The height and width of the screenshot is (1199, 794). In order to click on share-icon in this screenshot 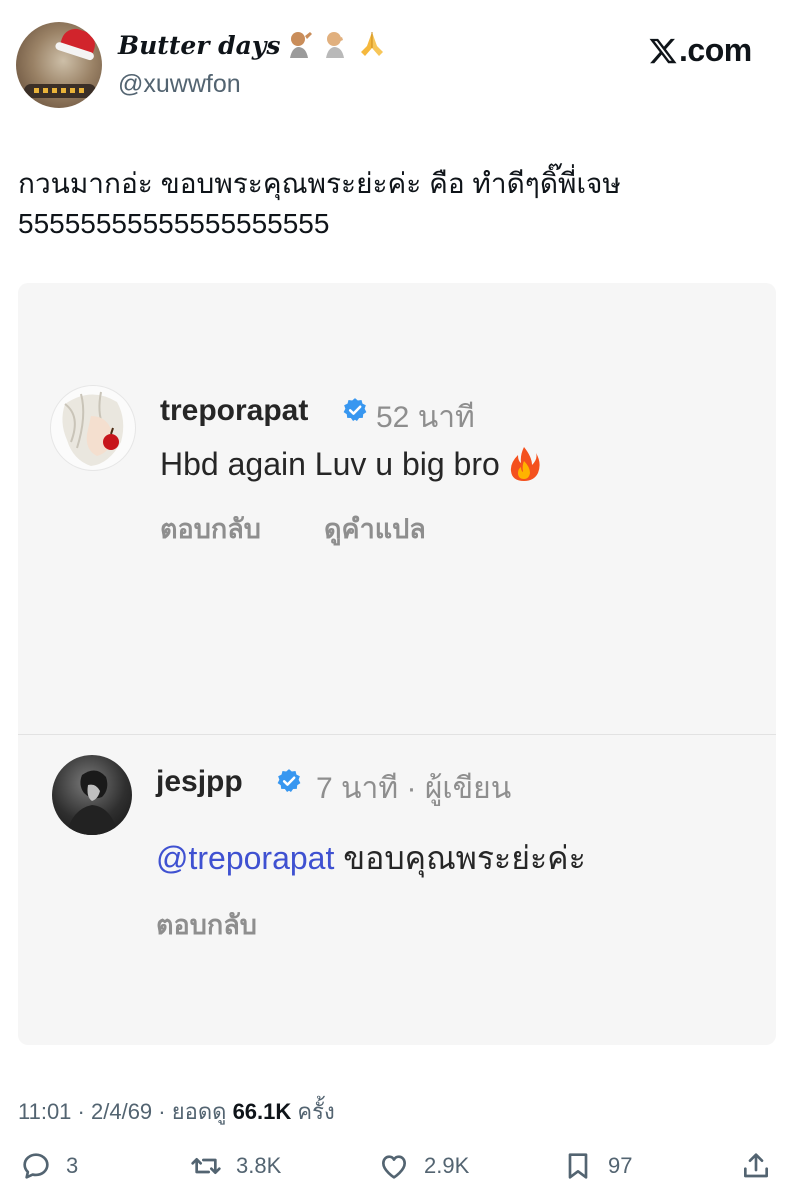, I will do `click(756, 1165)`.